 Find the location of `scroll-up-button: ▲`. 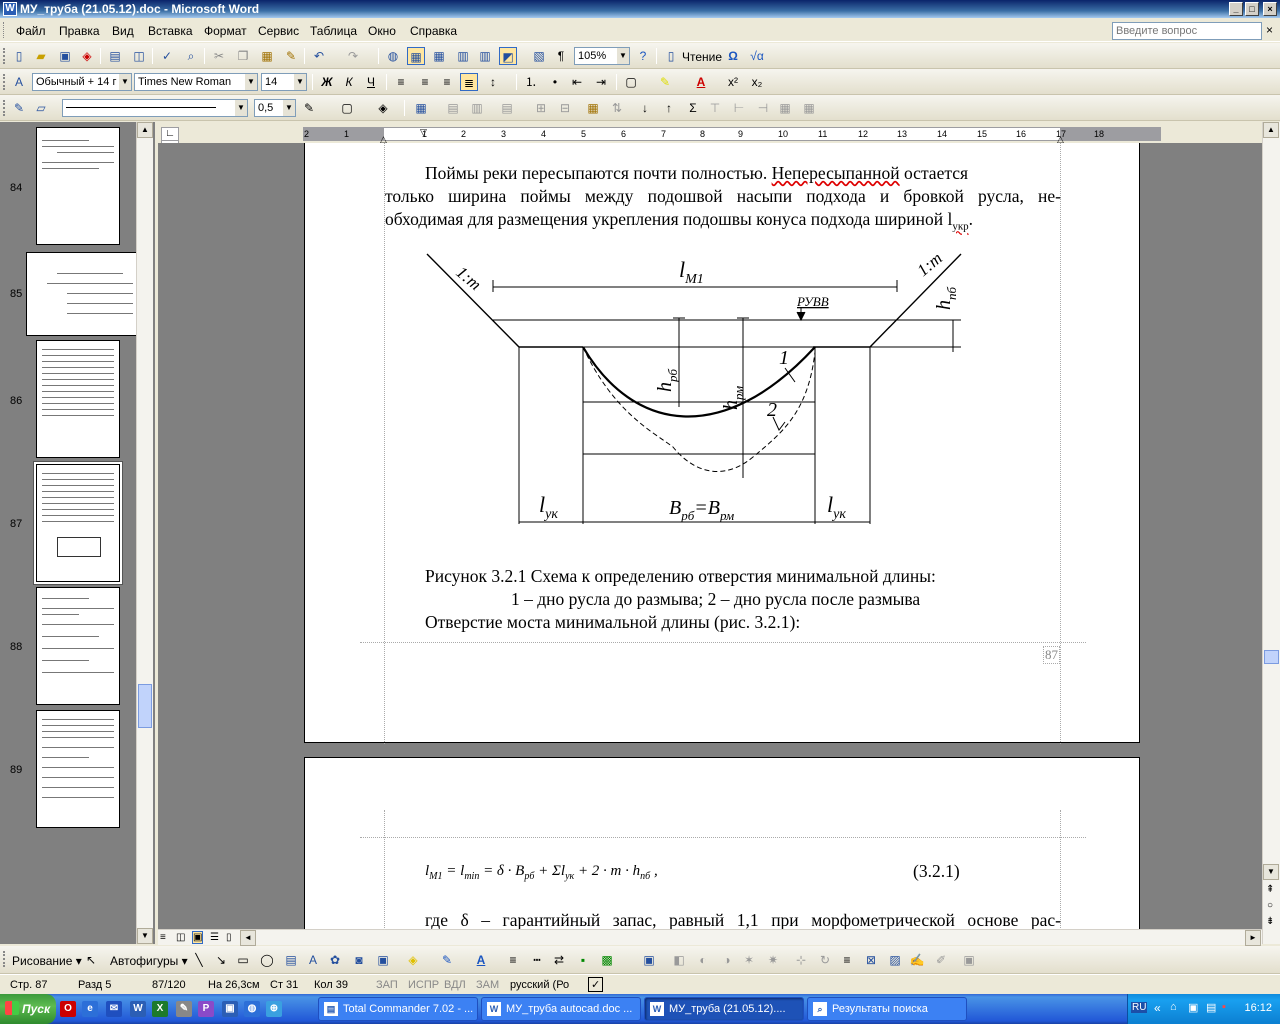

scroll-up-button: ▲ is located at coordinates (145, 130).